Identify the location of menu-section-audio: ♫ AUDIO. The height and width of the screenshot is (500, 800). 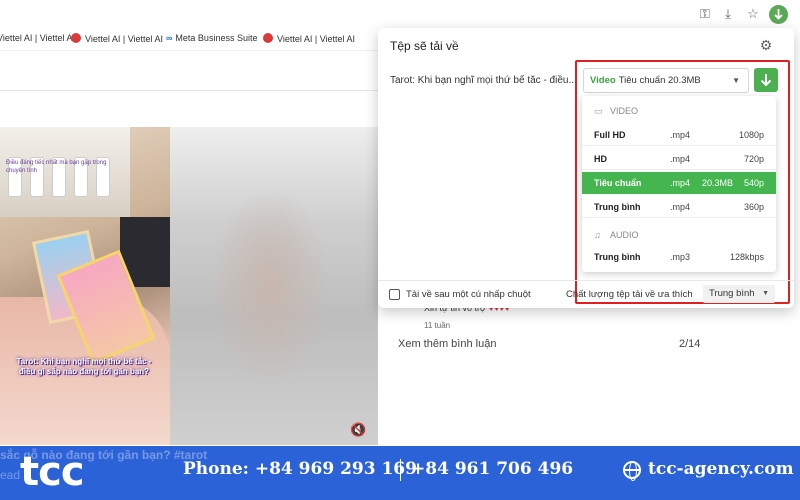
(616, 235).